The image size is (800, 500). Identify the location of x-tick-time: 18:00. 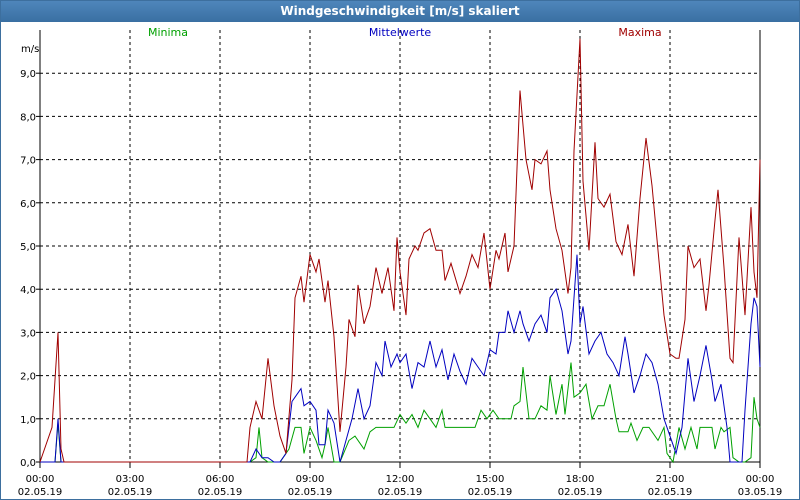
(580, 479).